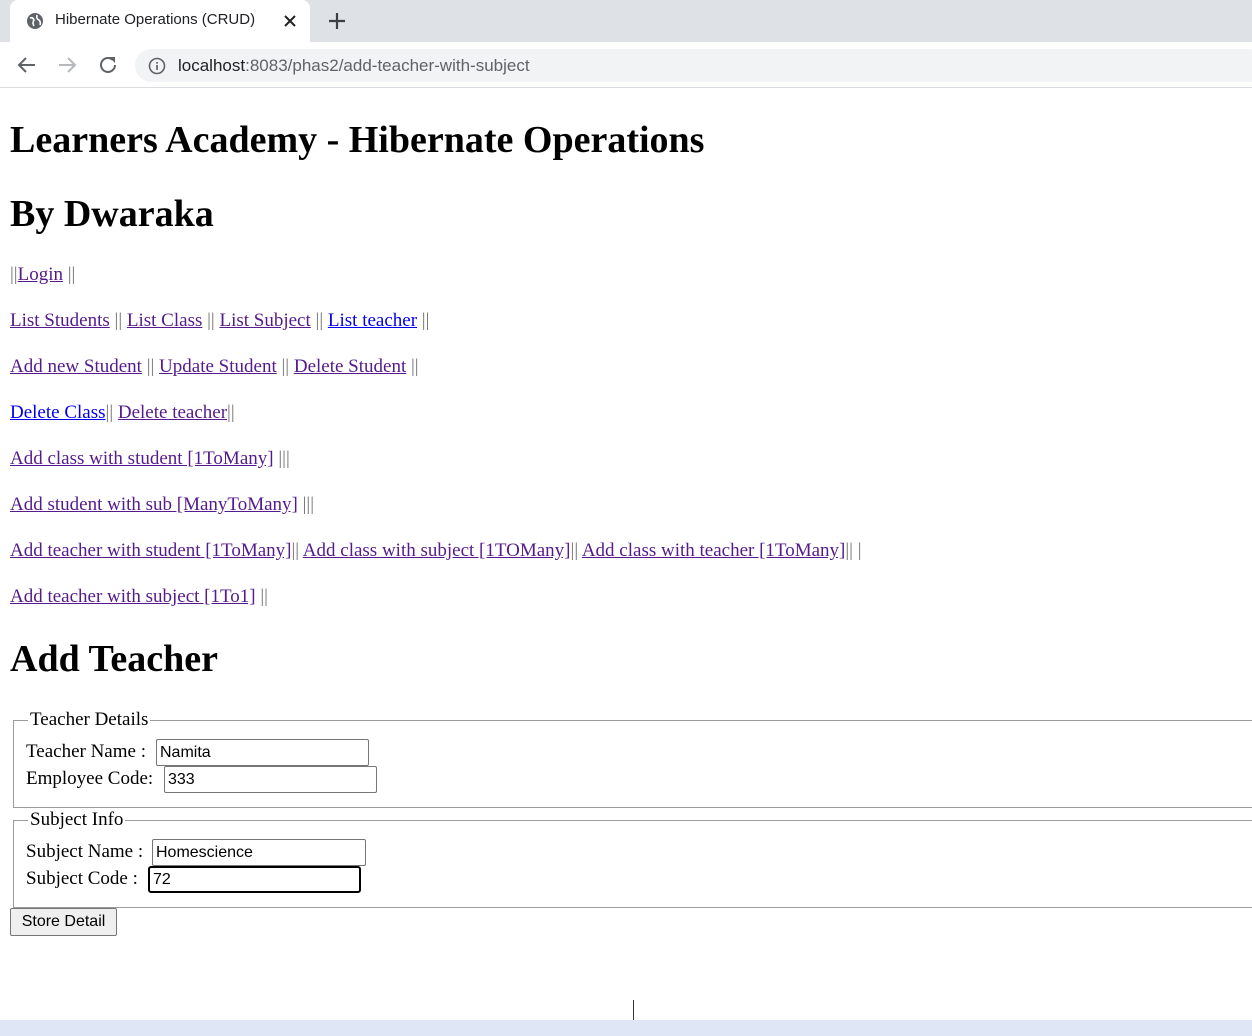 This screenshot has width=1252, height=1036. What do you see at coordinates (82, 878) in the screenshot?
I see `subject-code-label: Subject Code :` at bounding box center [82, 878].